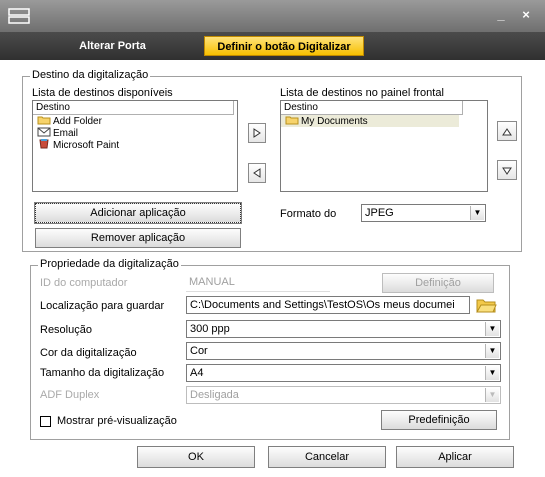 The width and height of the screenshot is (545, 477). What do you see at coordinates (343, 373) in the screenshot?
I see `scan-size-select: A4 ▼` at bounding box center [343, 373].